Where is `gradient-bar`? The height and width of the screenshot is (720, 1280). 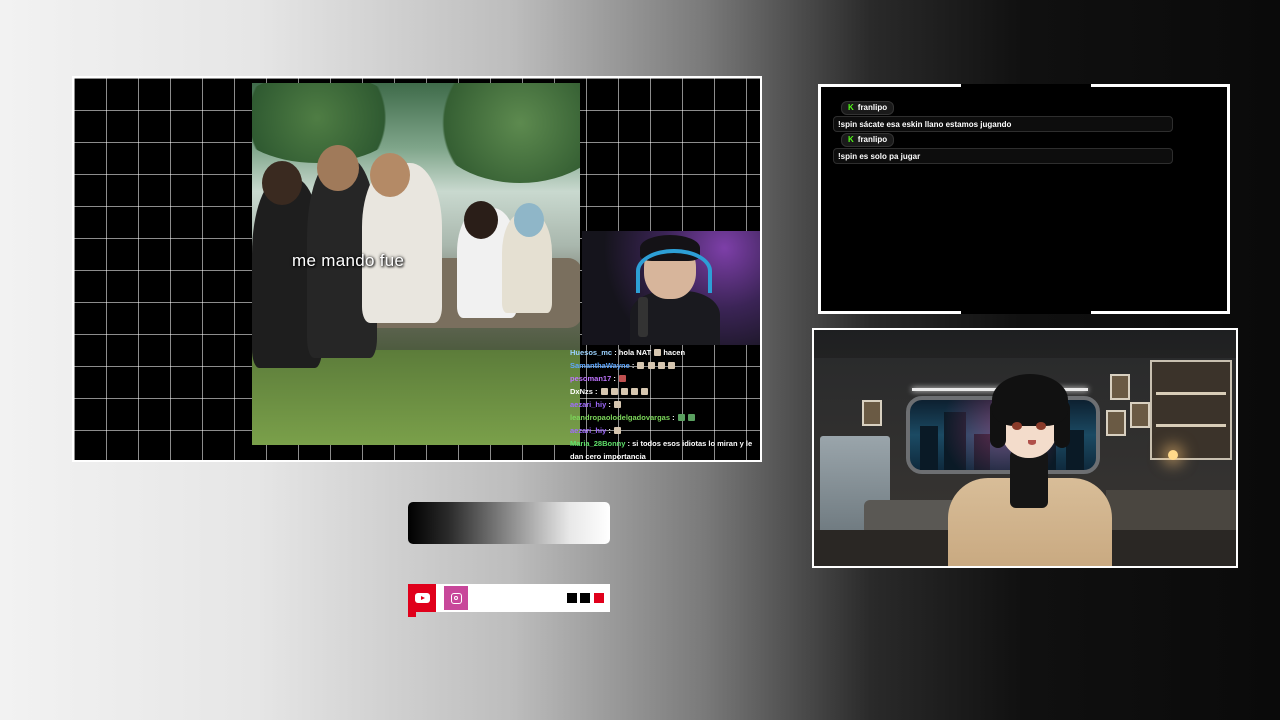
gradient-bar is located at coordinates (509, 523).